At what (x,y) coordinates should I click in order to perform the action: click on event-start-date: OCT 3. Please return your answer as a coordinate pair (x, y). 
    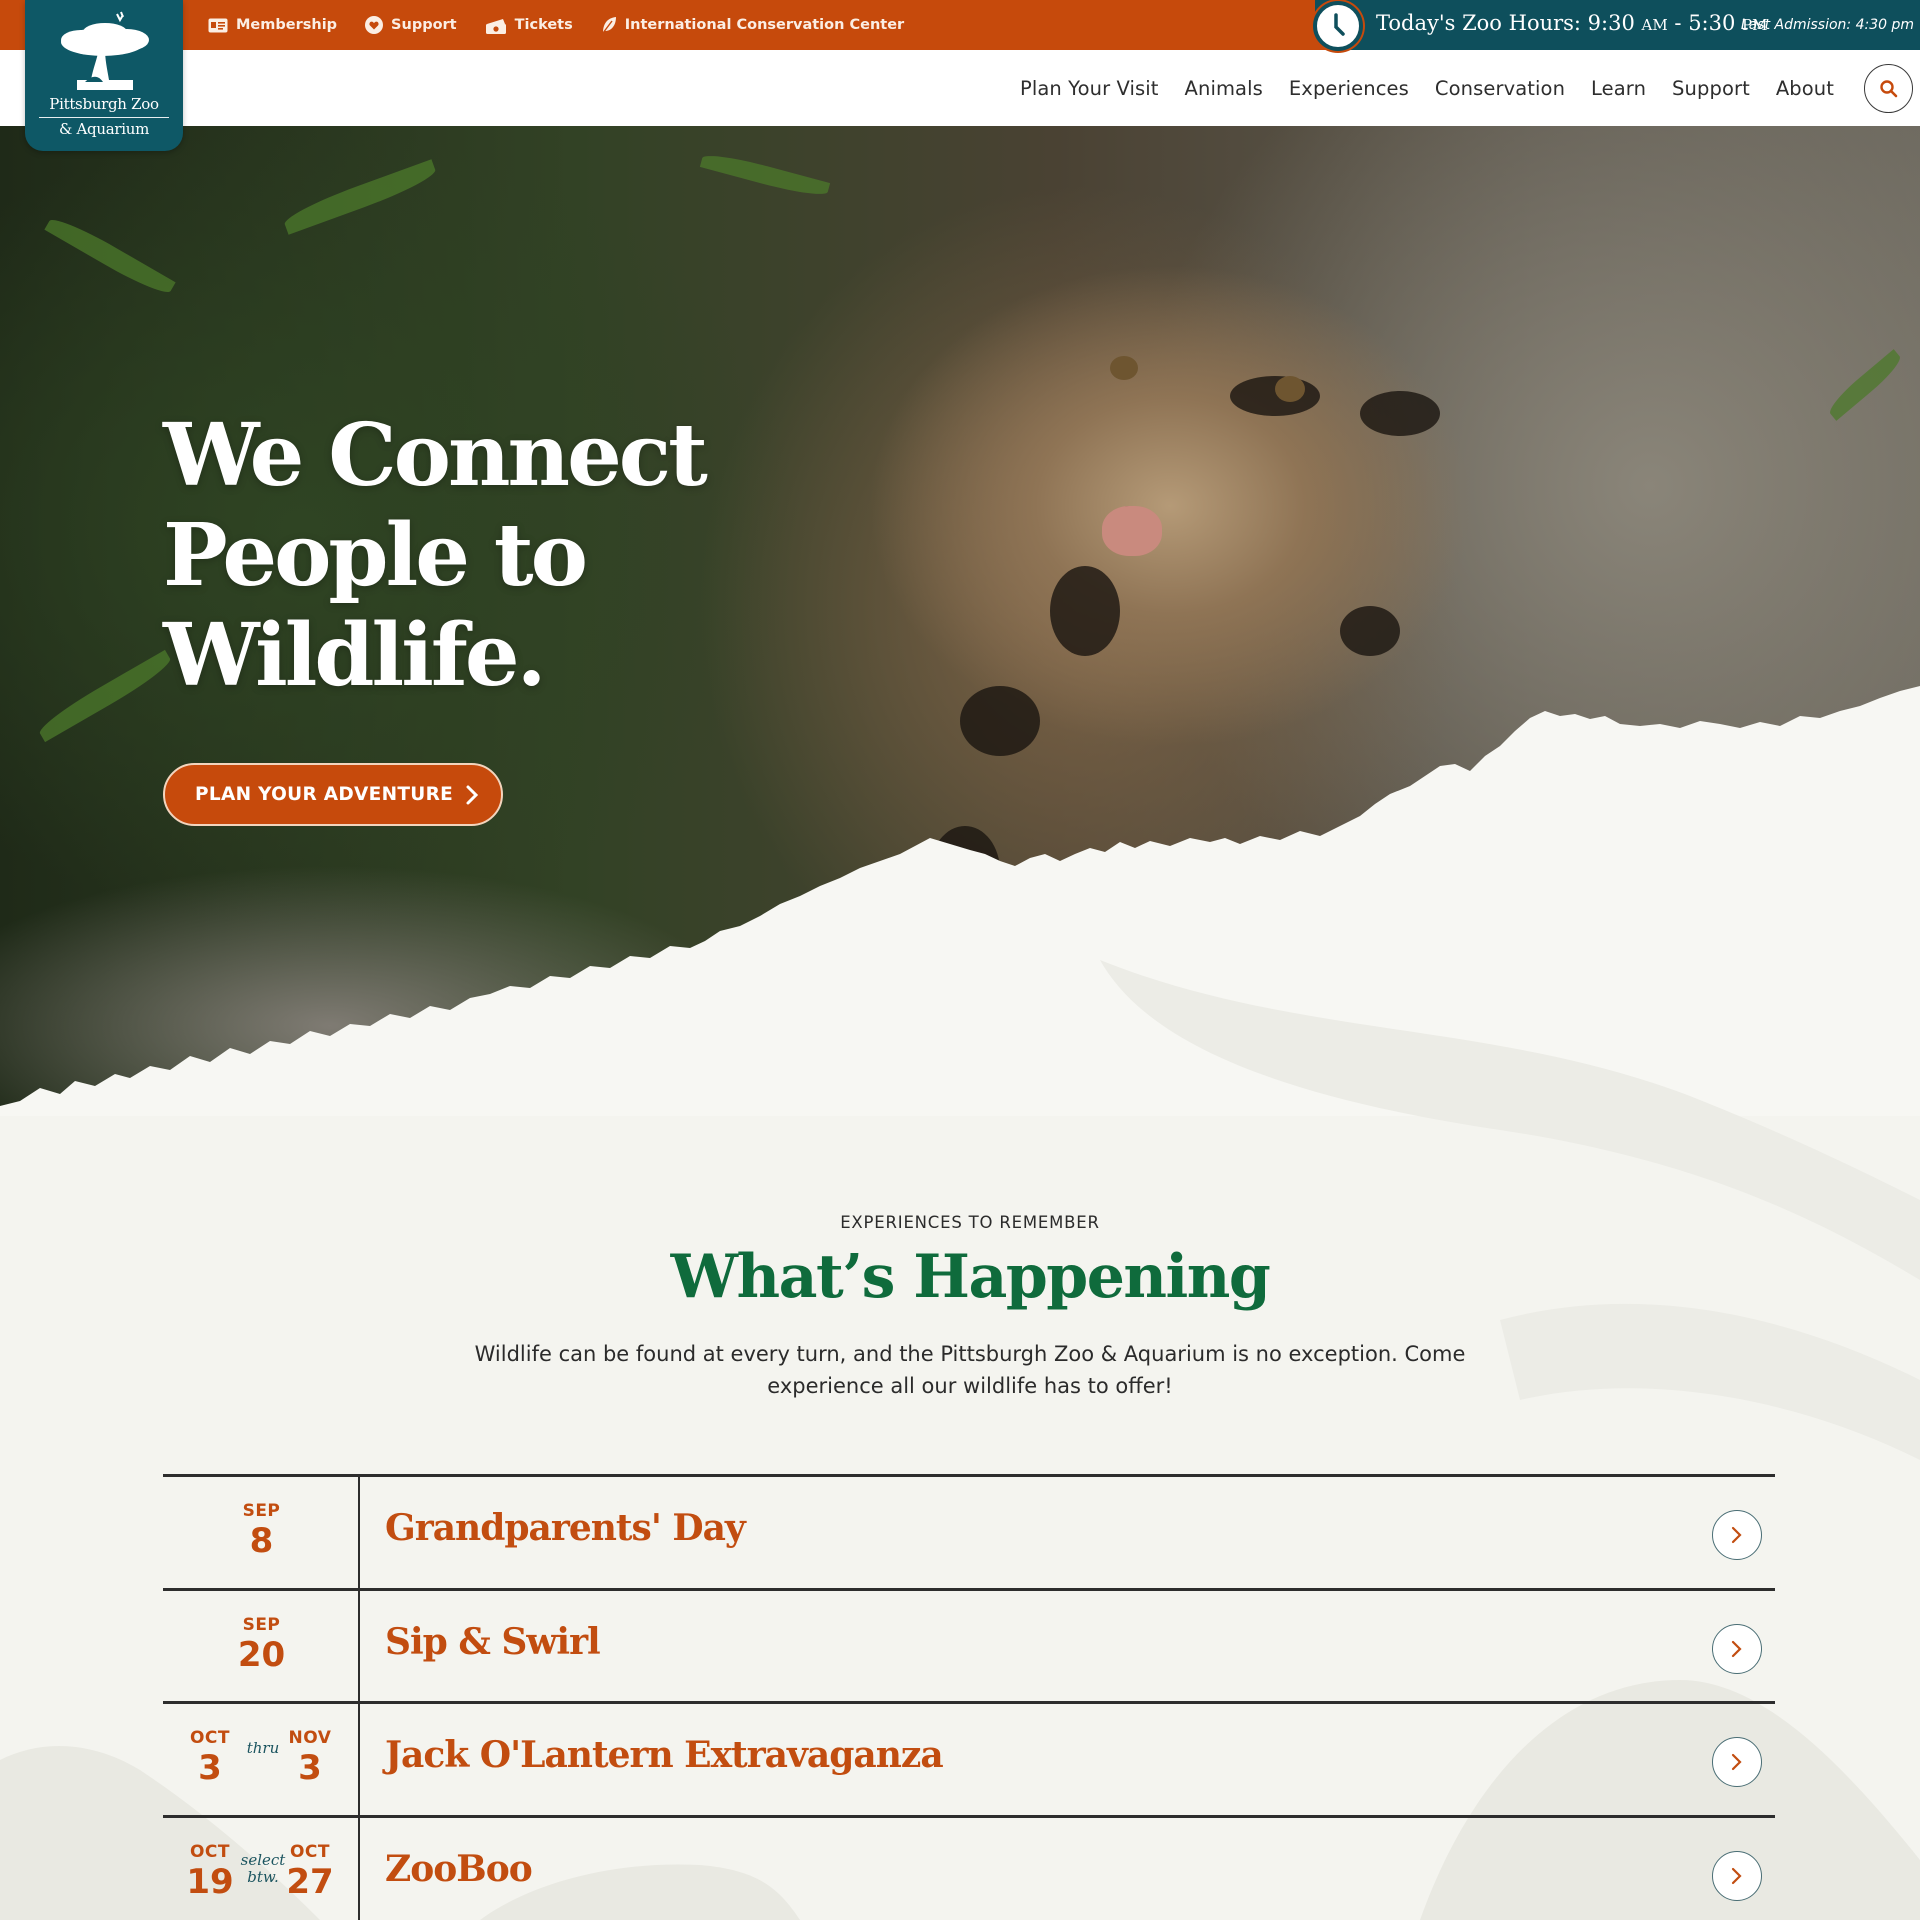
    Looking at the image, I should click on (210, 1758).